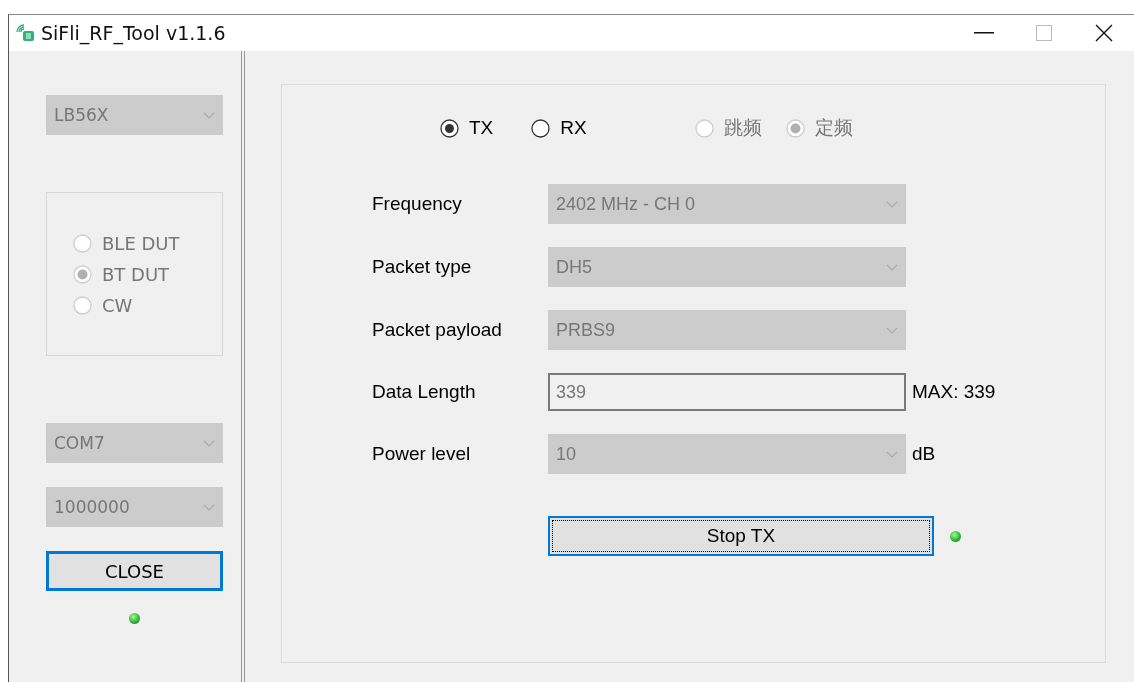 The image size is (1134, 682). Describe the element at coordinates (437, 330) in the screenshot. I see `field-label: Packet payload` at that location.